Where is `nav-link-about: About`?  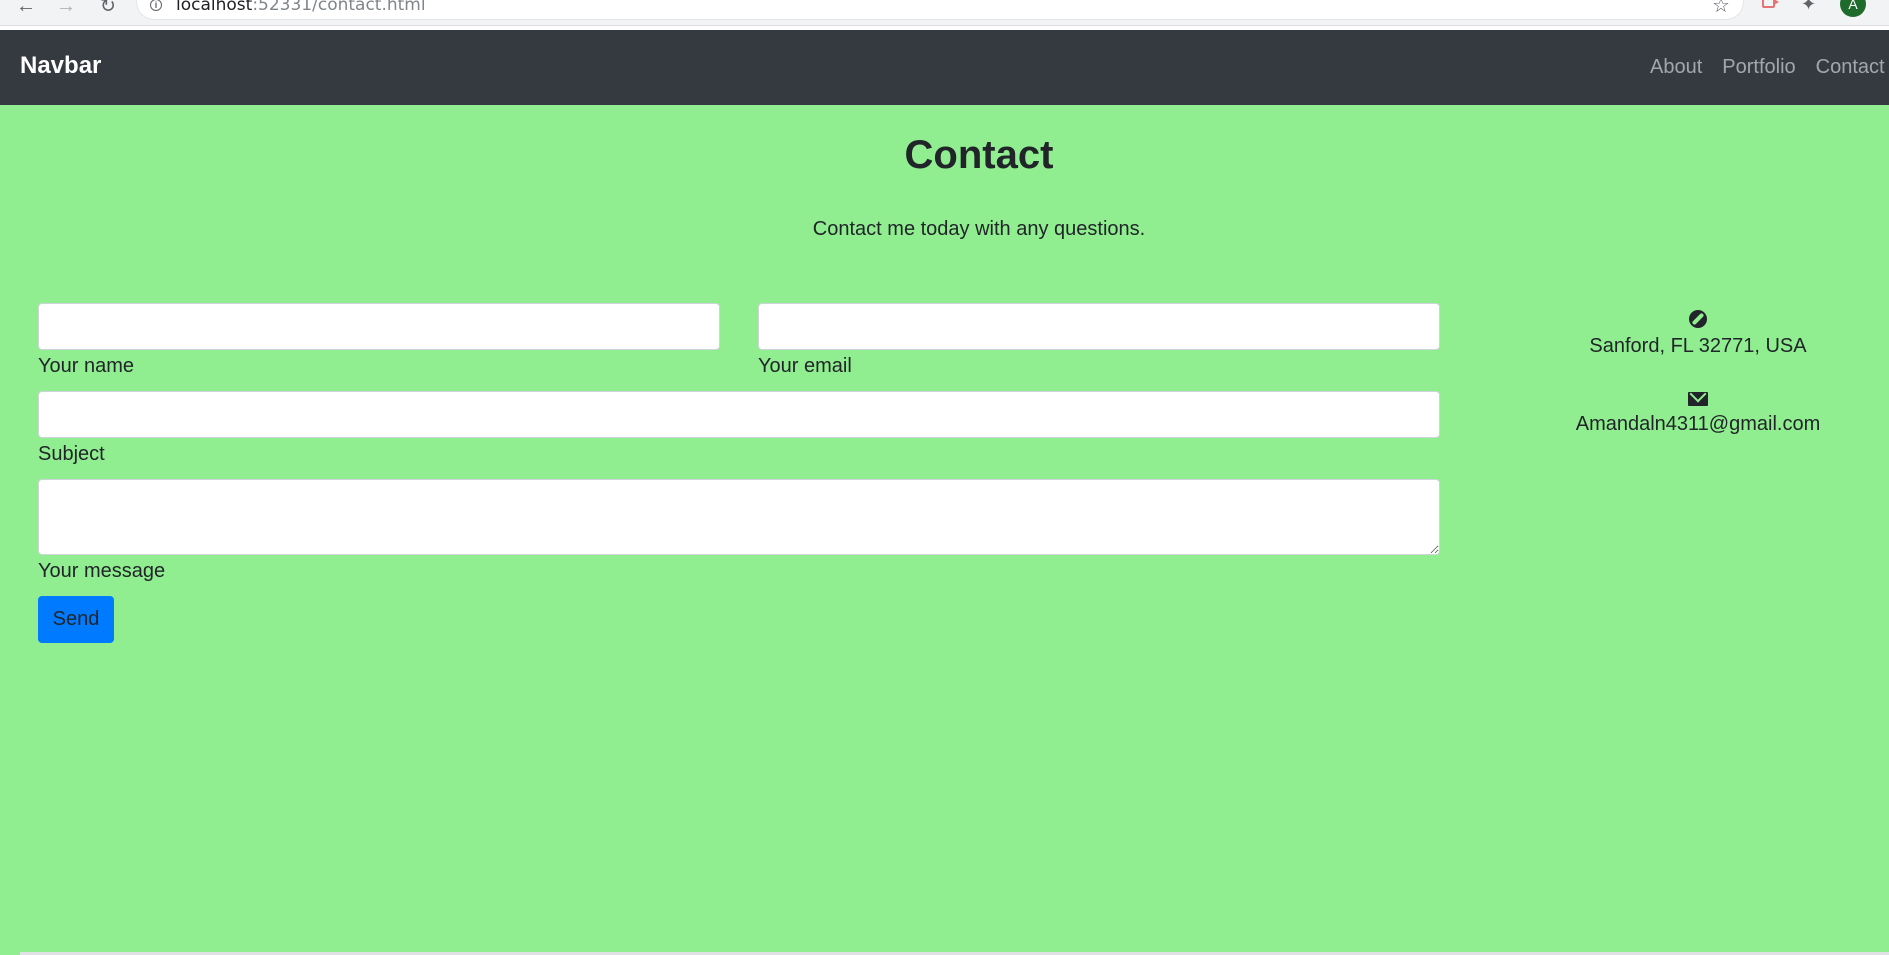 nav-link-about: About is located at coordinates (1676, 67).